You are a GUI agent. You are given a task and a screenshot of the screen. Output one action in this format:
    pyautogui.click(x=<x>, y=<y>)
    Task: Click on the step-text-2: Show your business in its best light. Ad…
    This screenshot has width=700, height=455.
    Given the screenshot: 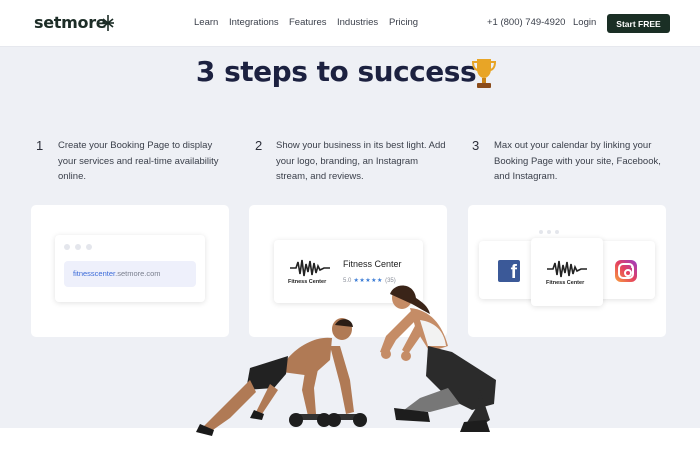 What is the action you would take?
    pyautogui.click(x=361, y=161)
    